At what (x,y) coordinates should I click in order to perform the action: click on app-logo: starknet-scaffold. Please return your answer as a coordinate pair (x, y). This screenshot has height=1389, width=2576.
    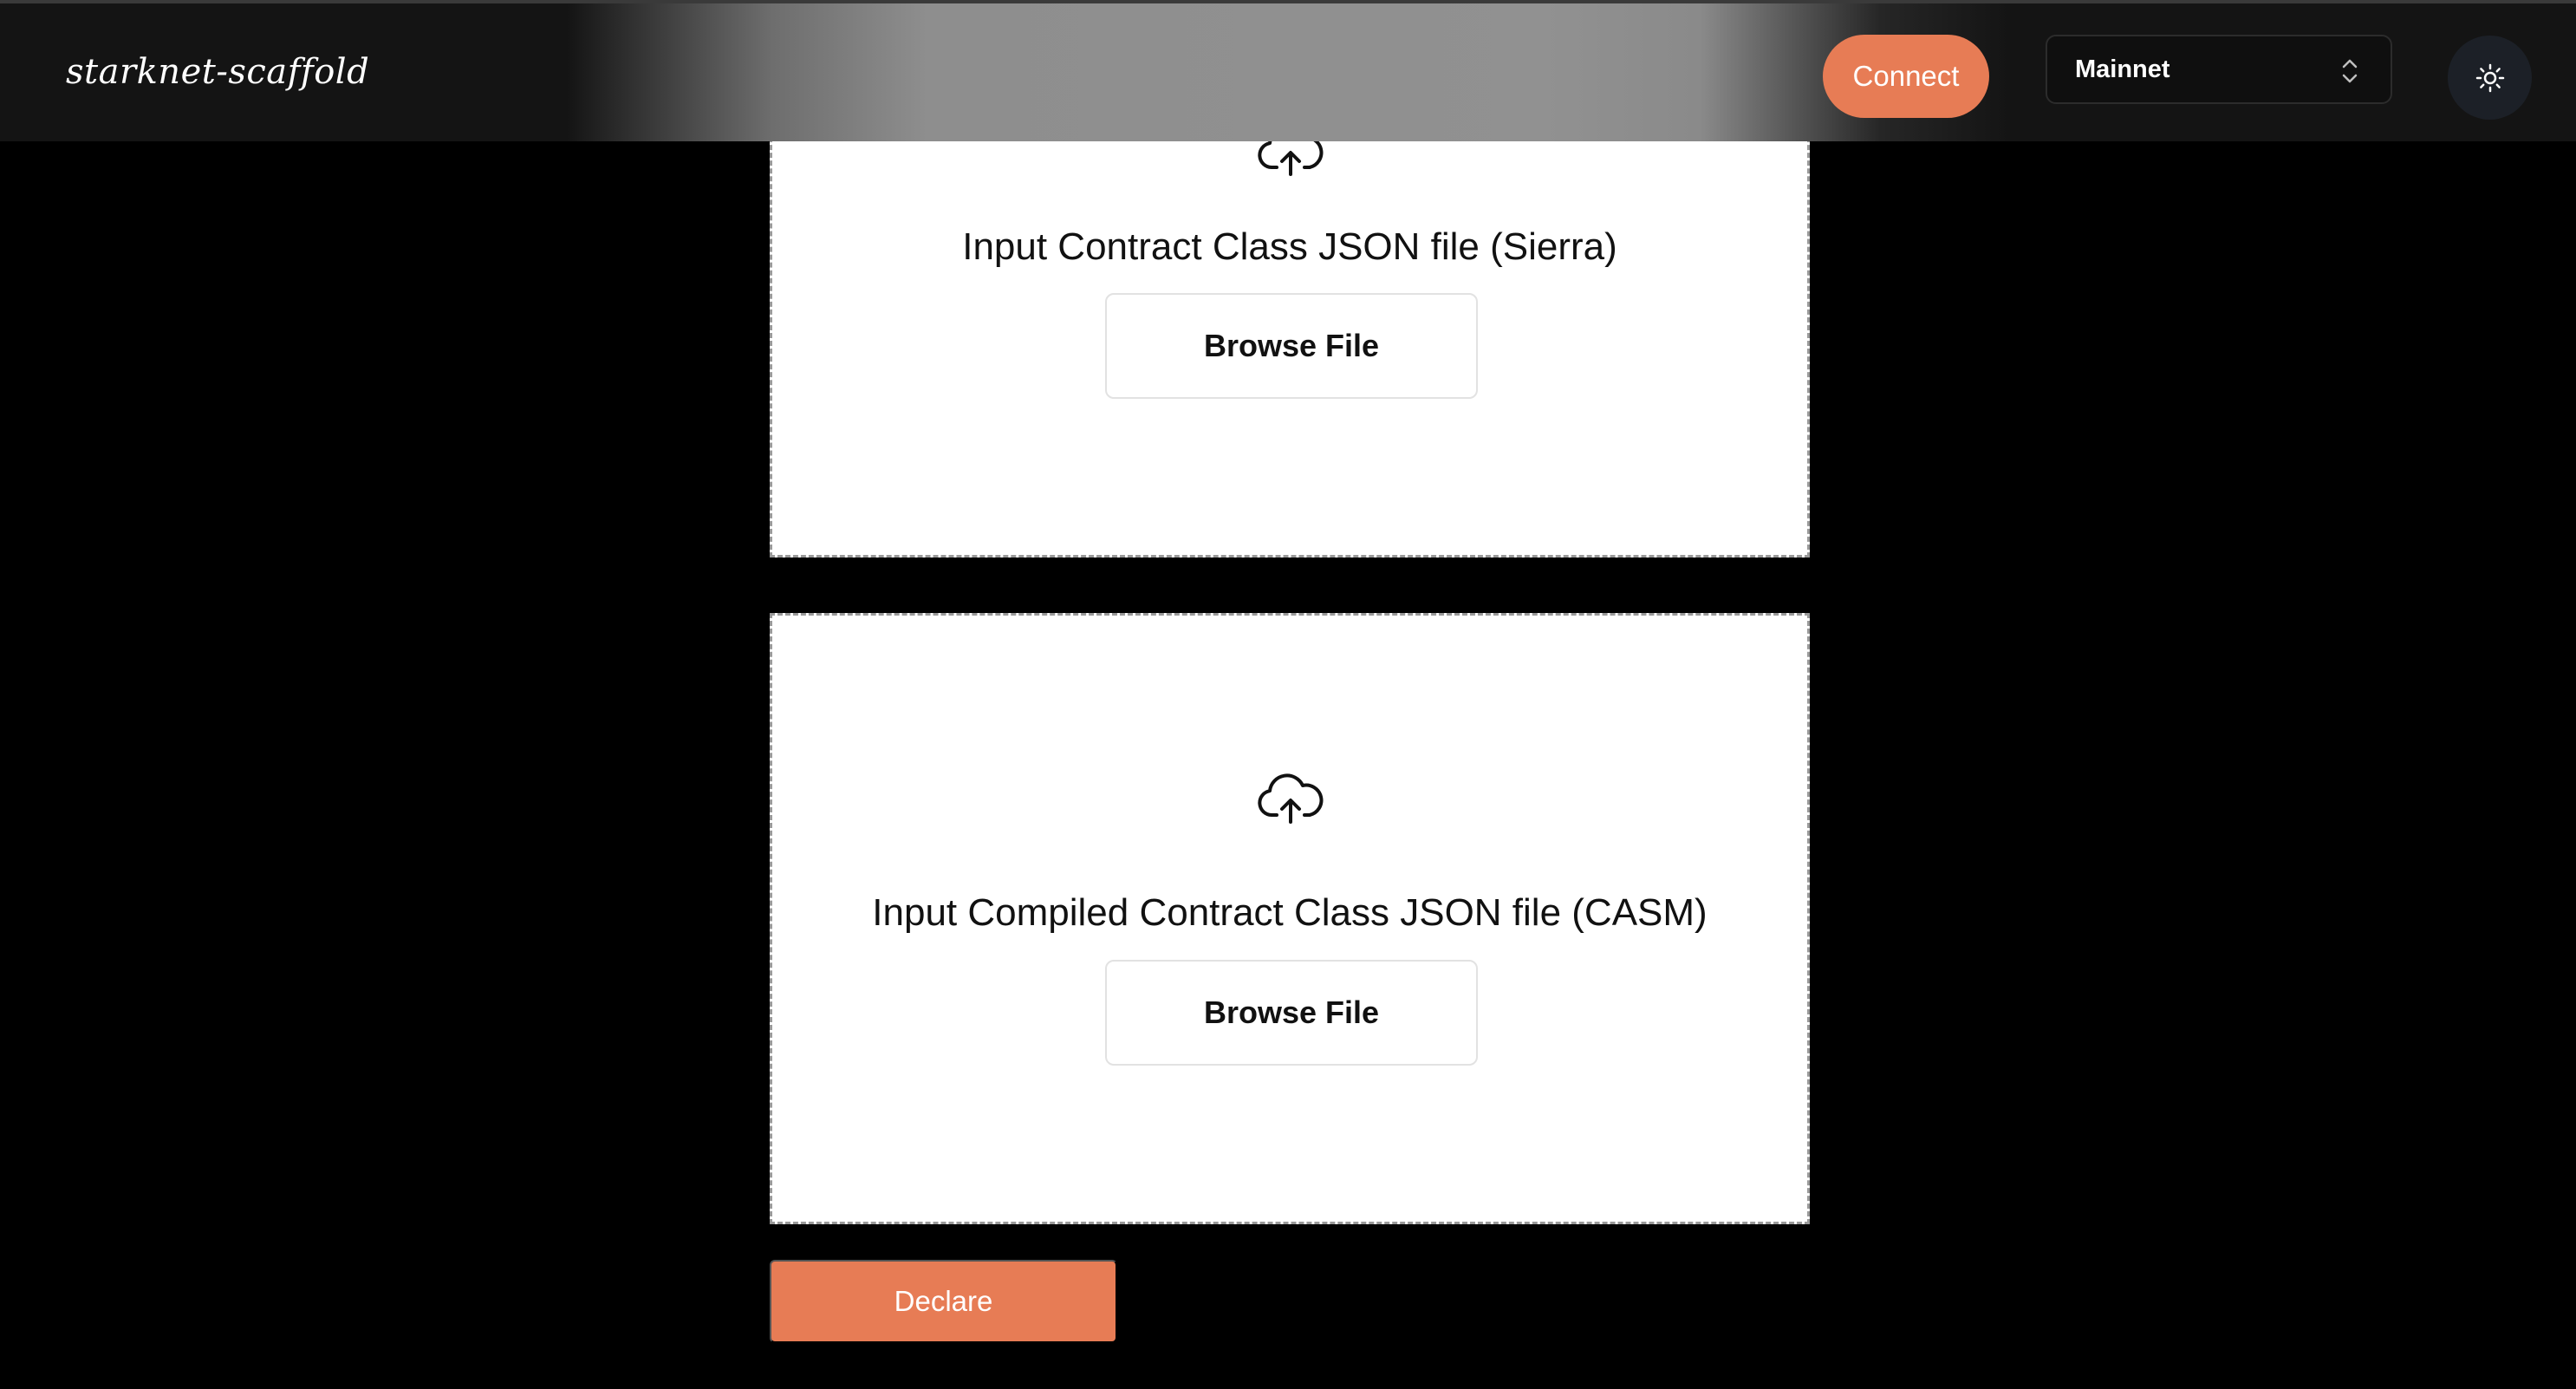
    Looking at the image, I should click on (217, 72).